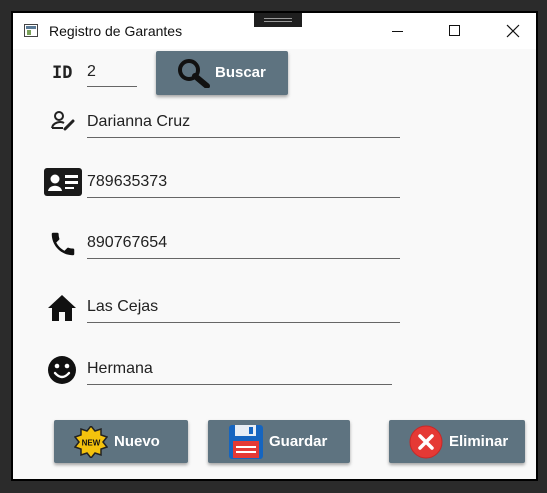 The height and width of the screenshot is (493, 547). I want to click on id-value: 2, so click(91, 71).